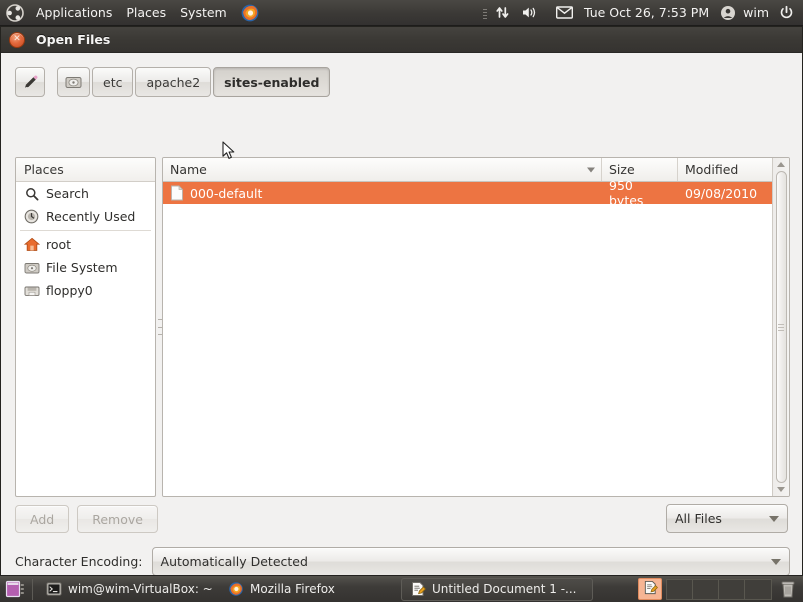 This screenshot has height=602, width=803. I want to click on sidebar-item-root: root, so click(85, 244).